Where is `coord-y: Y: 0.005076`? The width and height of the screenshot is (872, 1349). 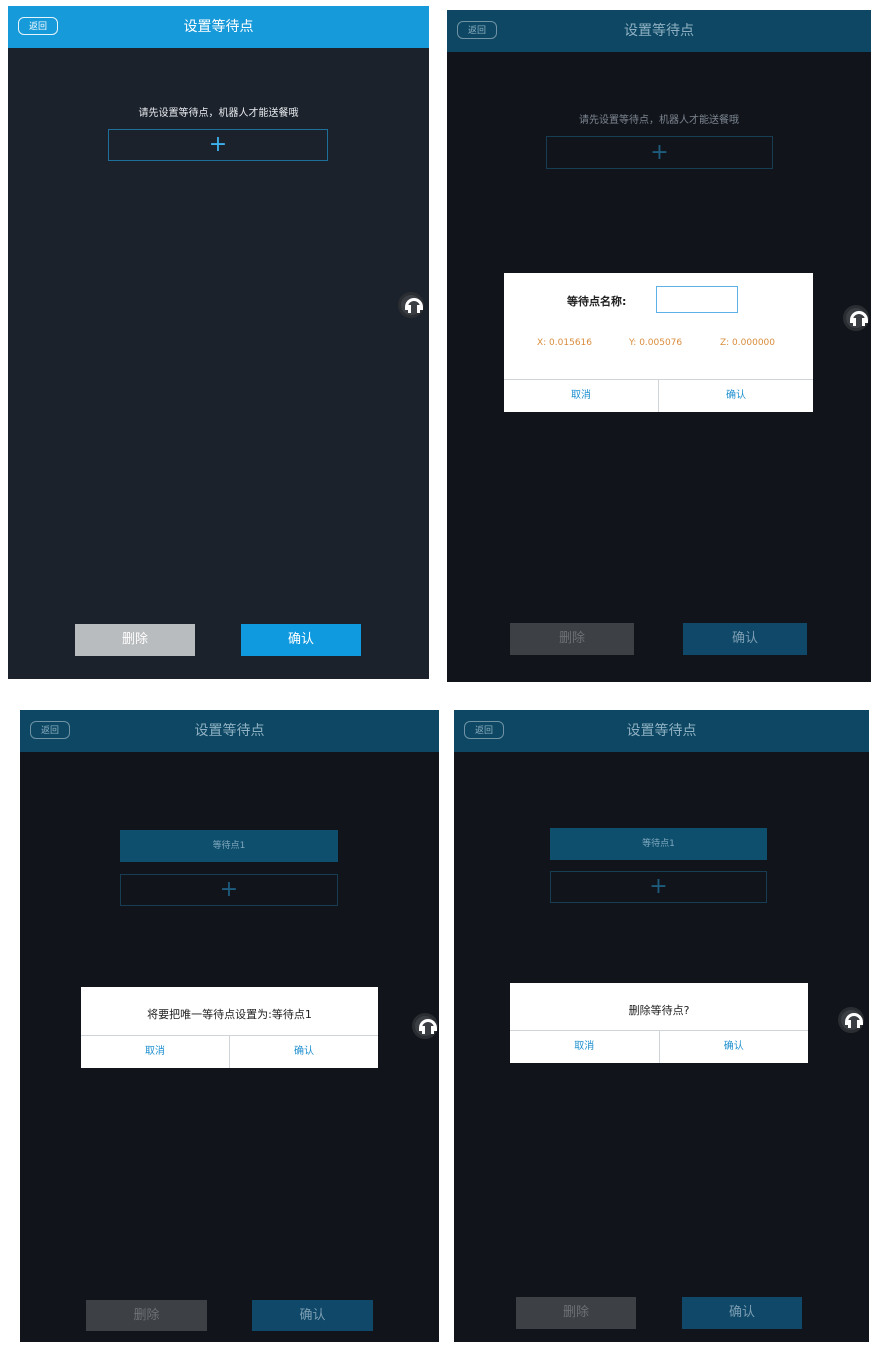
coord-y: Y: 0.005076 is located at coordinates (656, 343).